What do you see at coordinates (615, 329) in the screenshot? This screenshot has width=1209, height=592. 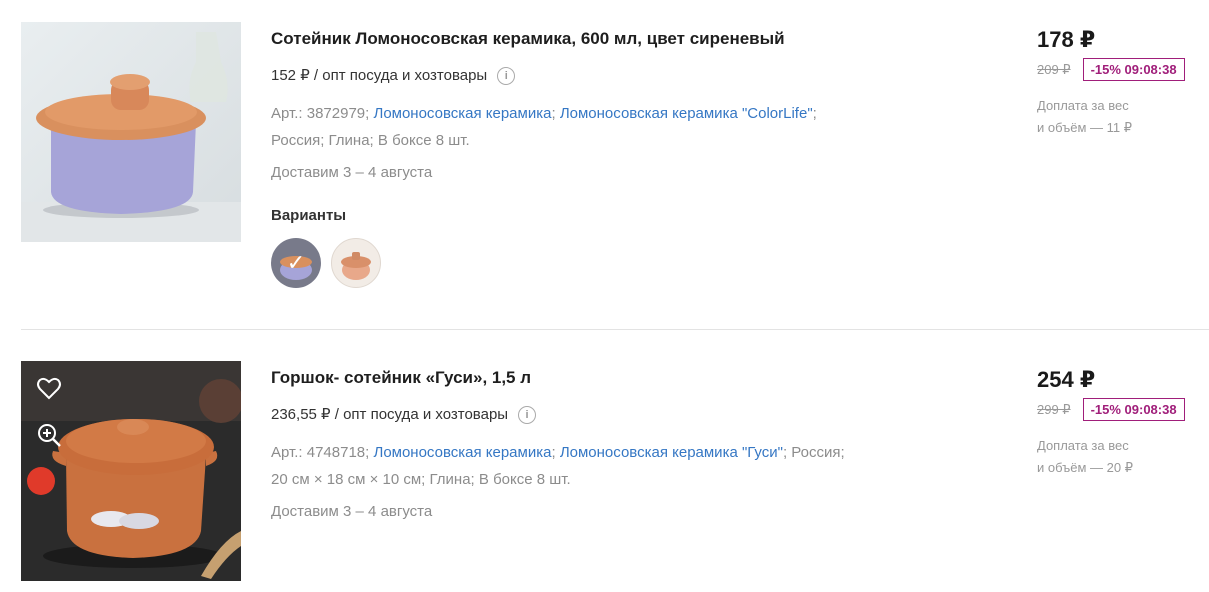 I see `divider` at bounding box center [615, 329].